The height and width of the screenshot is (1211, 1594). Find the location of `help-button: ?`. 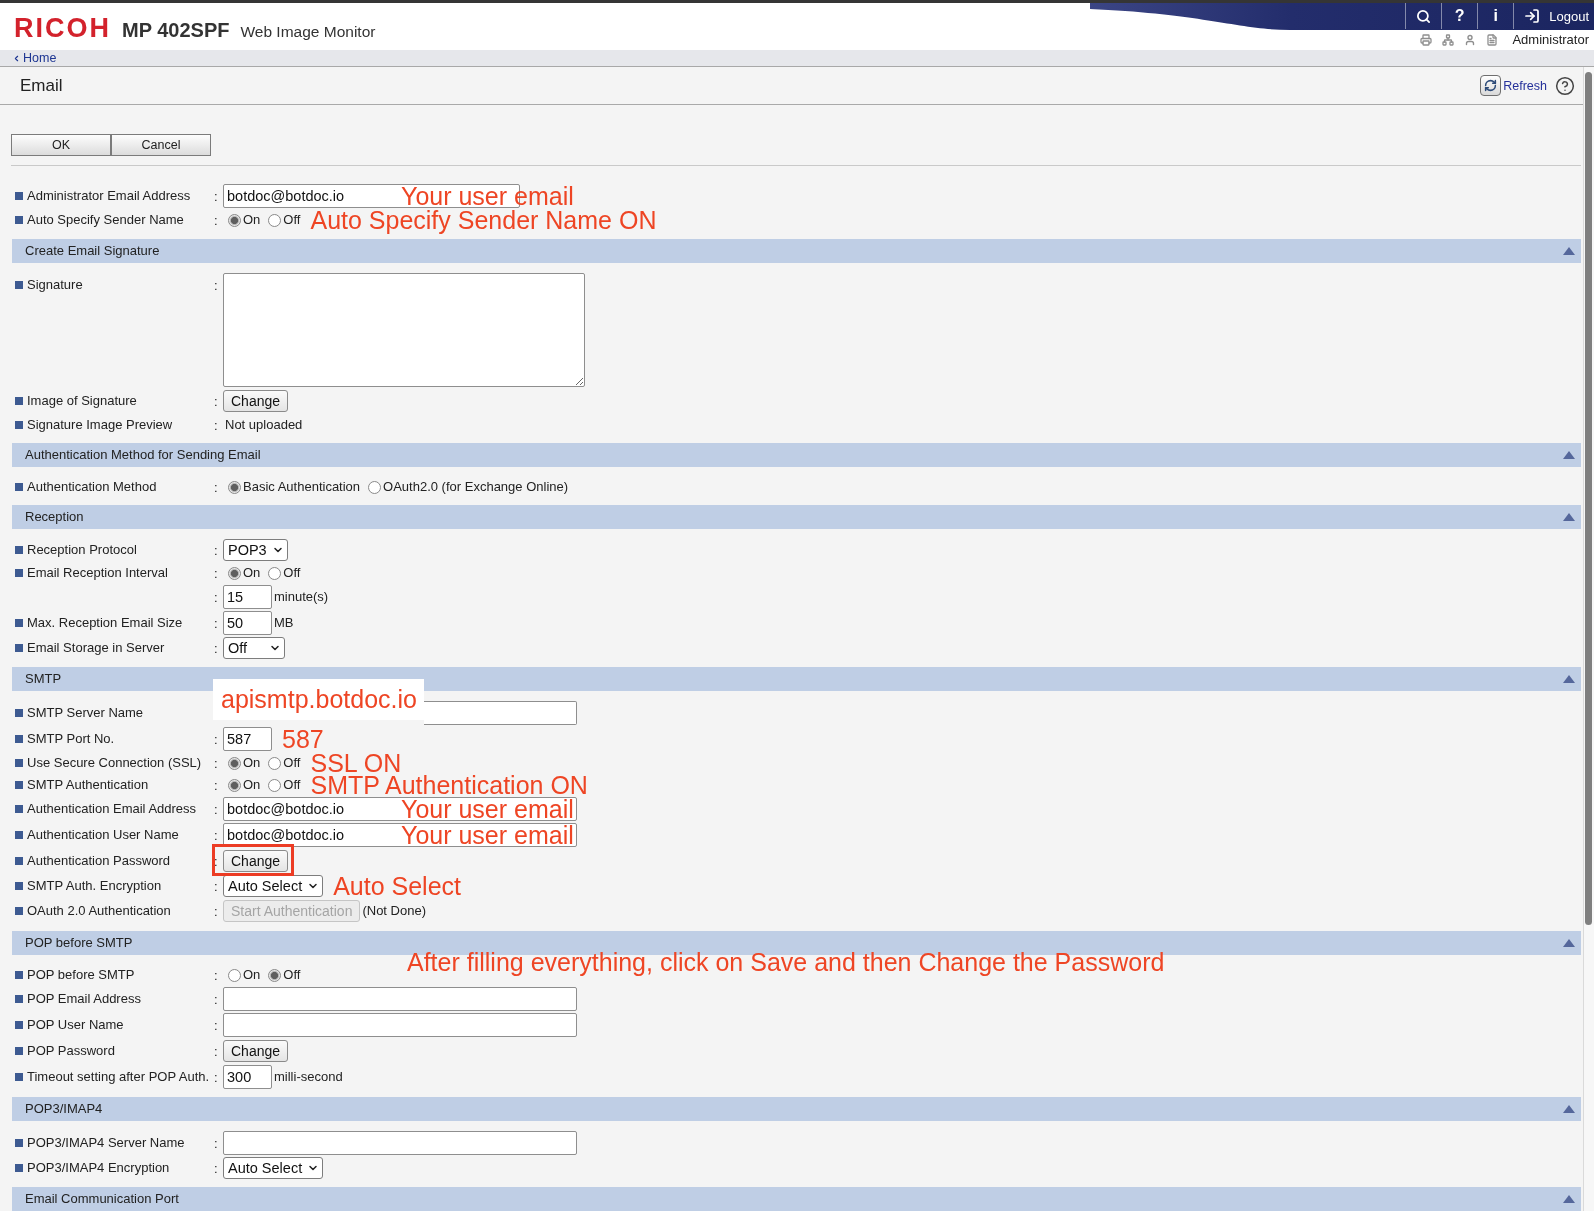

help-button: ? is located at coordinates (1459, 16).